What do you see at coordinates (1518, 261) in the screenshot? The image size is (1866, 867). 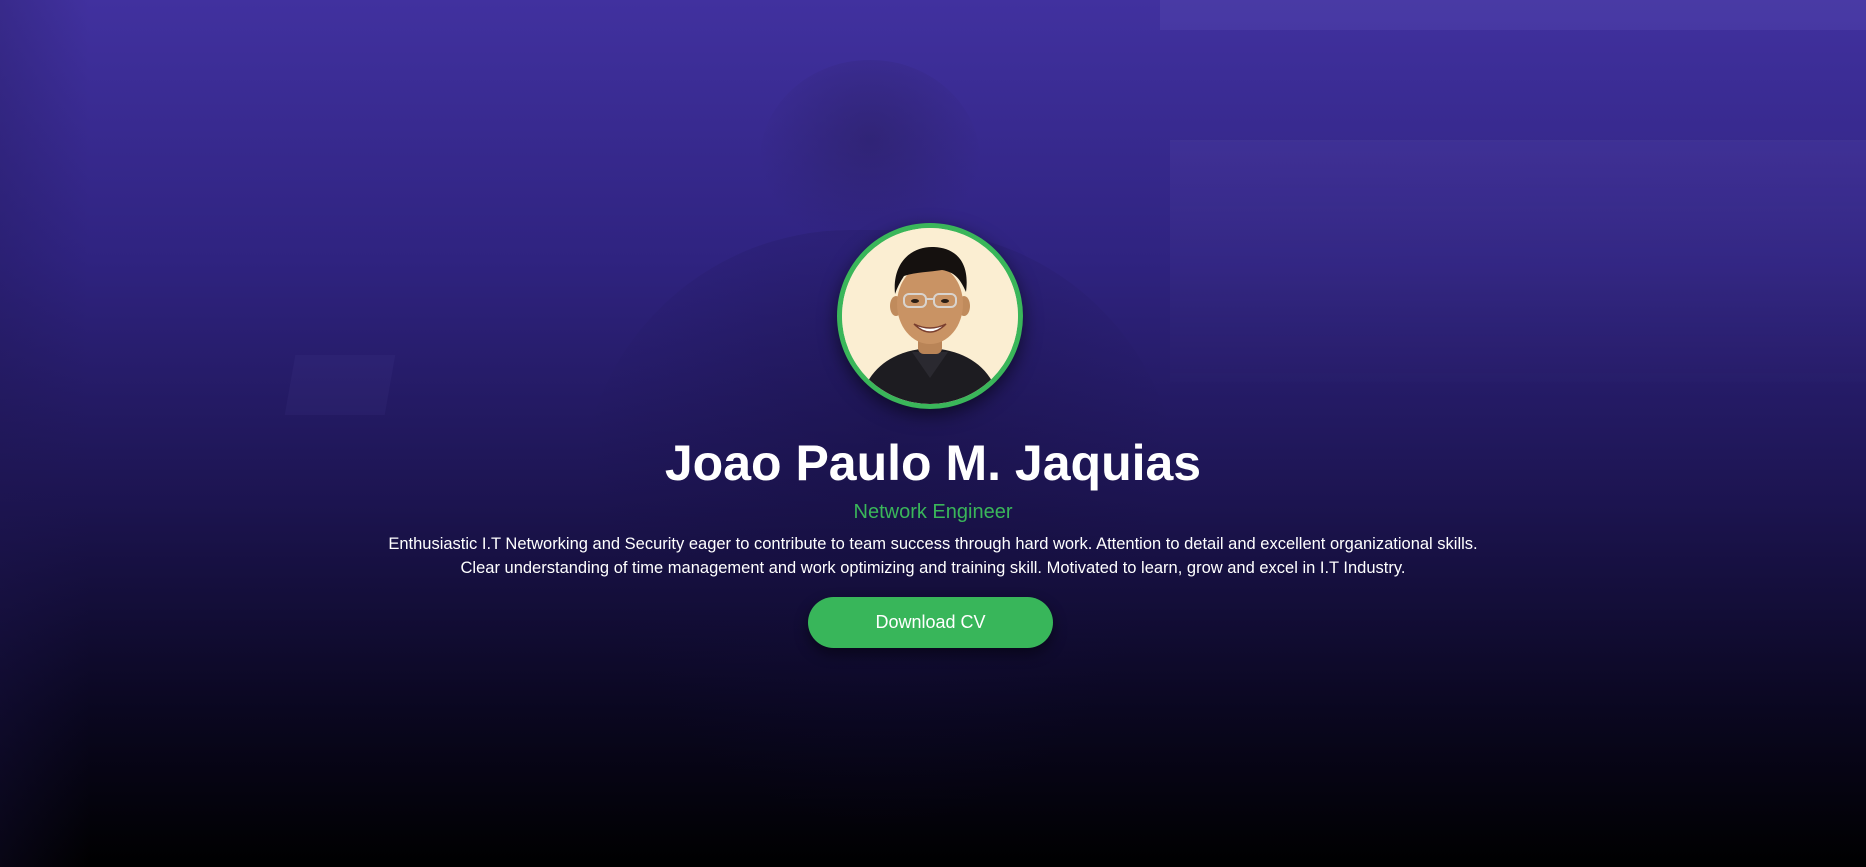 I see `background-photo-window` at bounding box center [1518, 261].